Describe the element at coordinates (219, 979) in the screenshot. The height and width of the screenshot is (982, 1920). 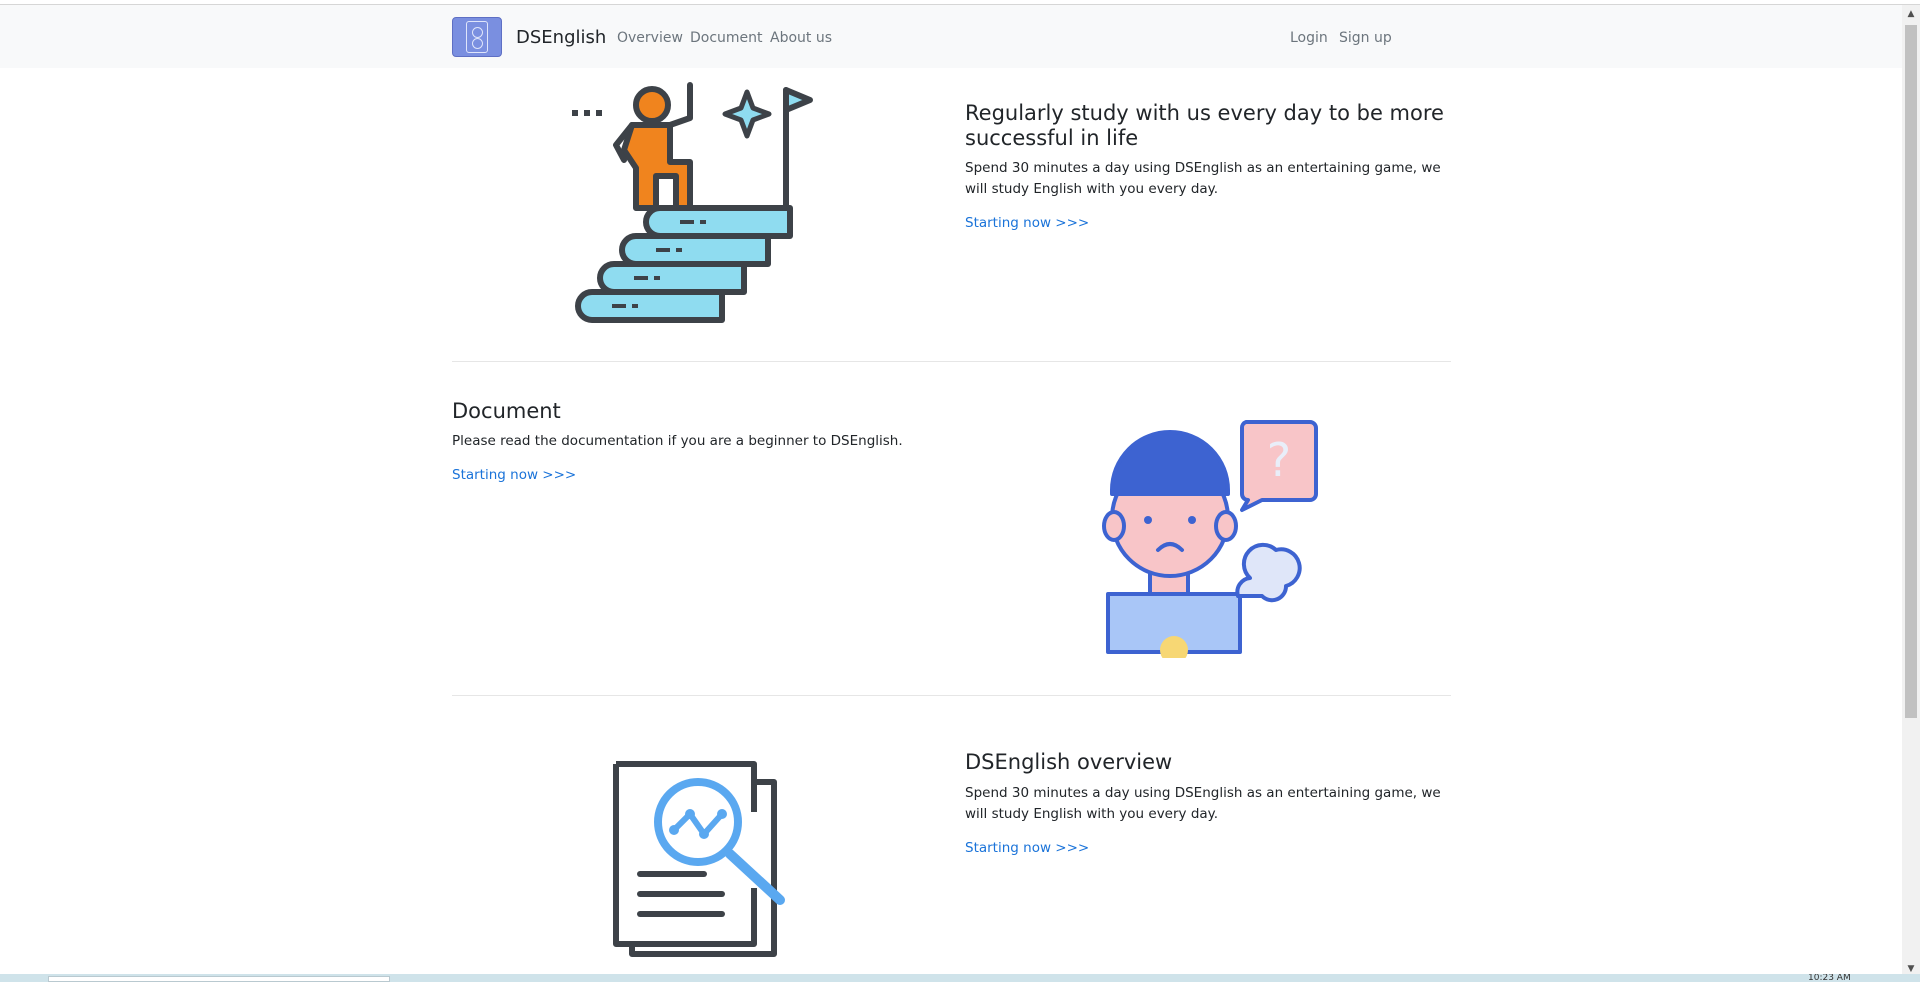
I see `taskbar-search-box` at that location.